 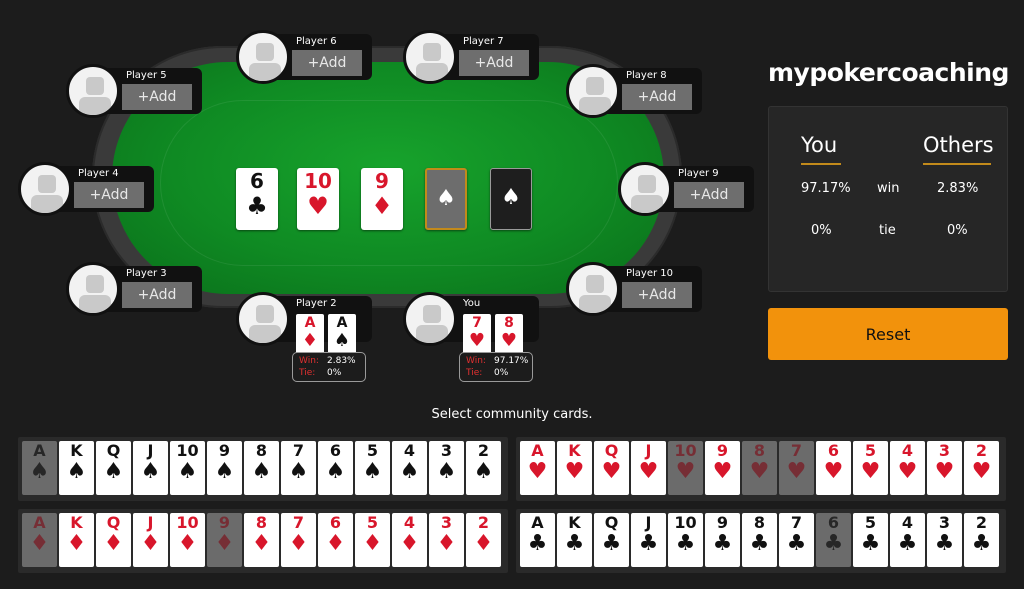 What do you see at coordinates (611, 540) in the screenshot?
I see `deck-card-clubs-q: Q ♣` at bounding box center [611, 540].